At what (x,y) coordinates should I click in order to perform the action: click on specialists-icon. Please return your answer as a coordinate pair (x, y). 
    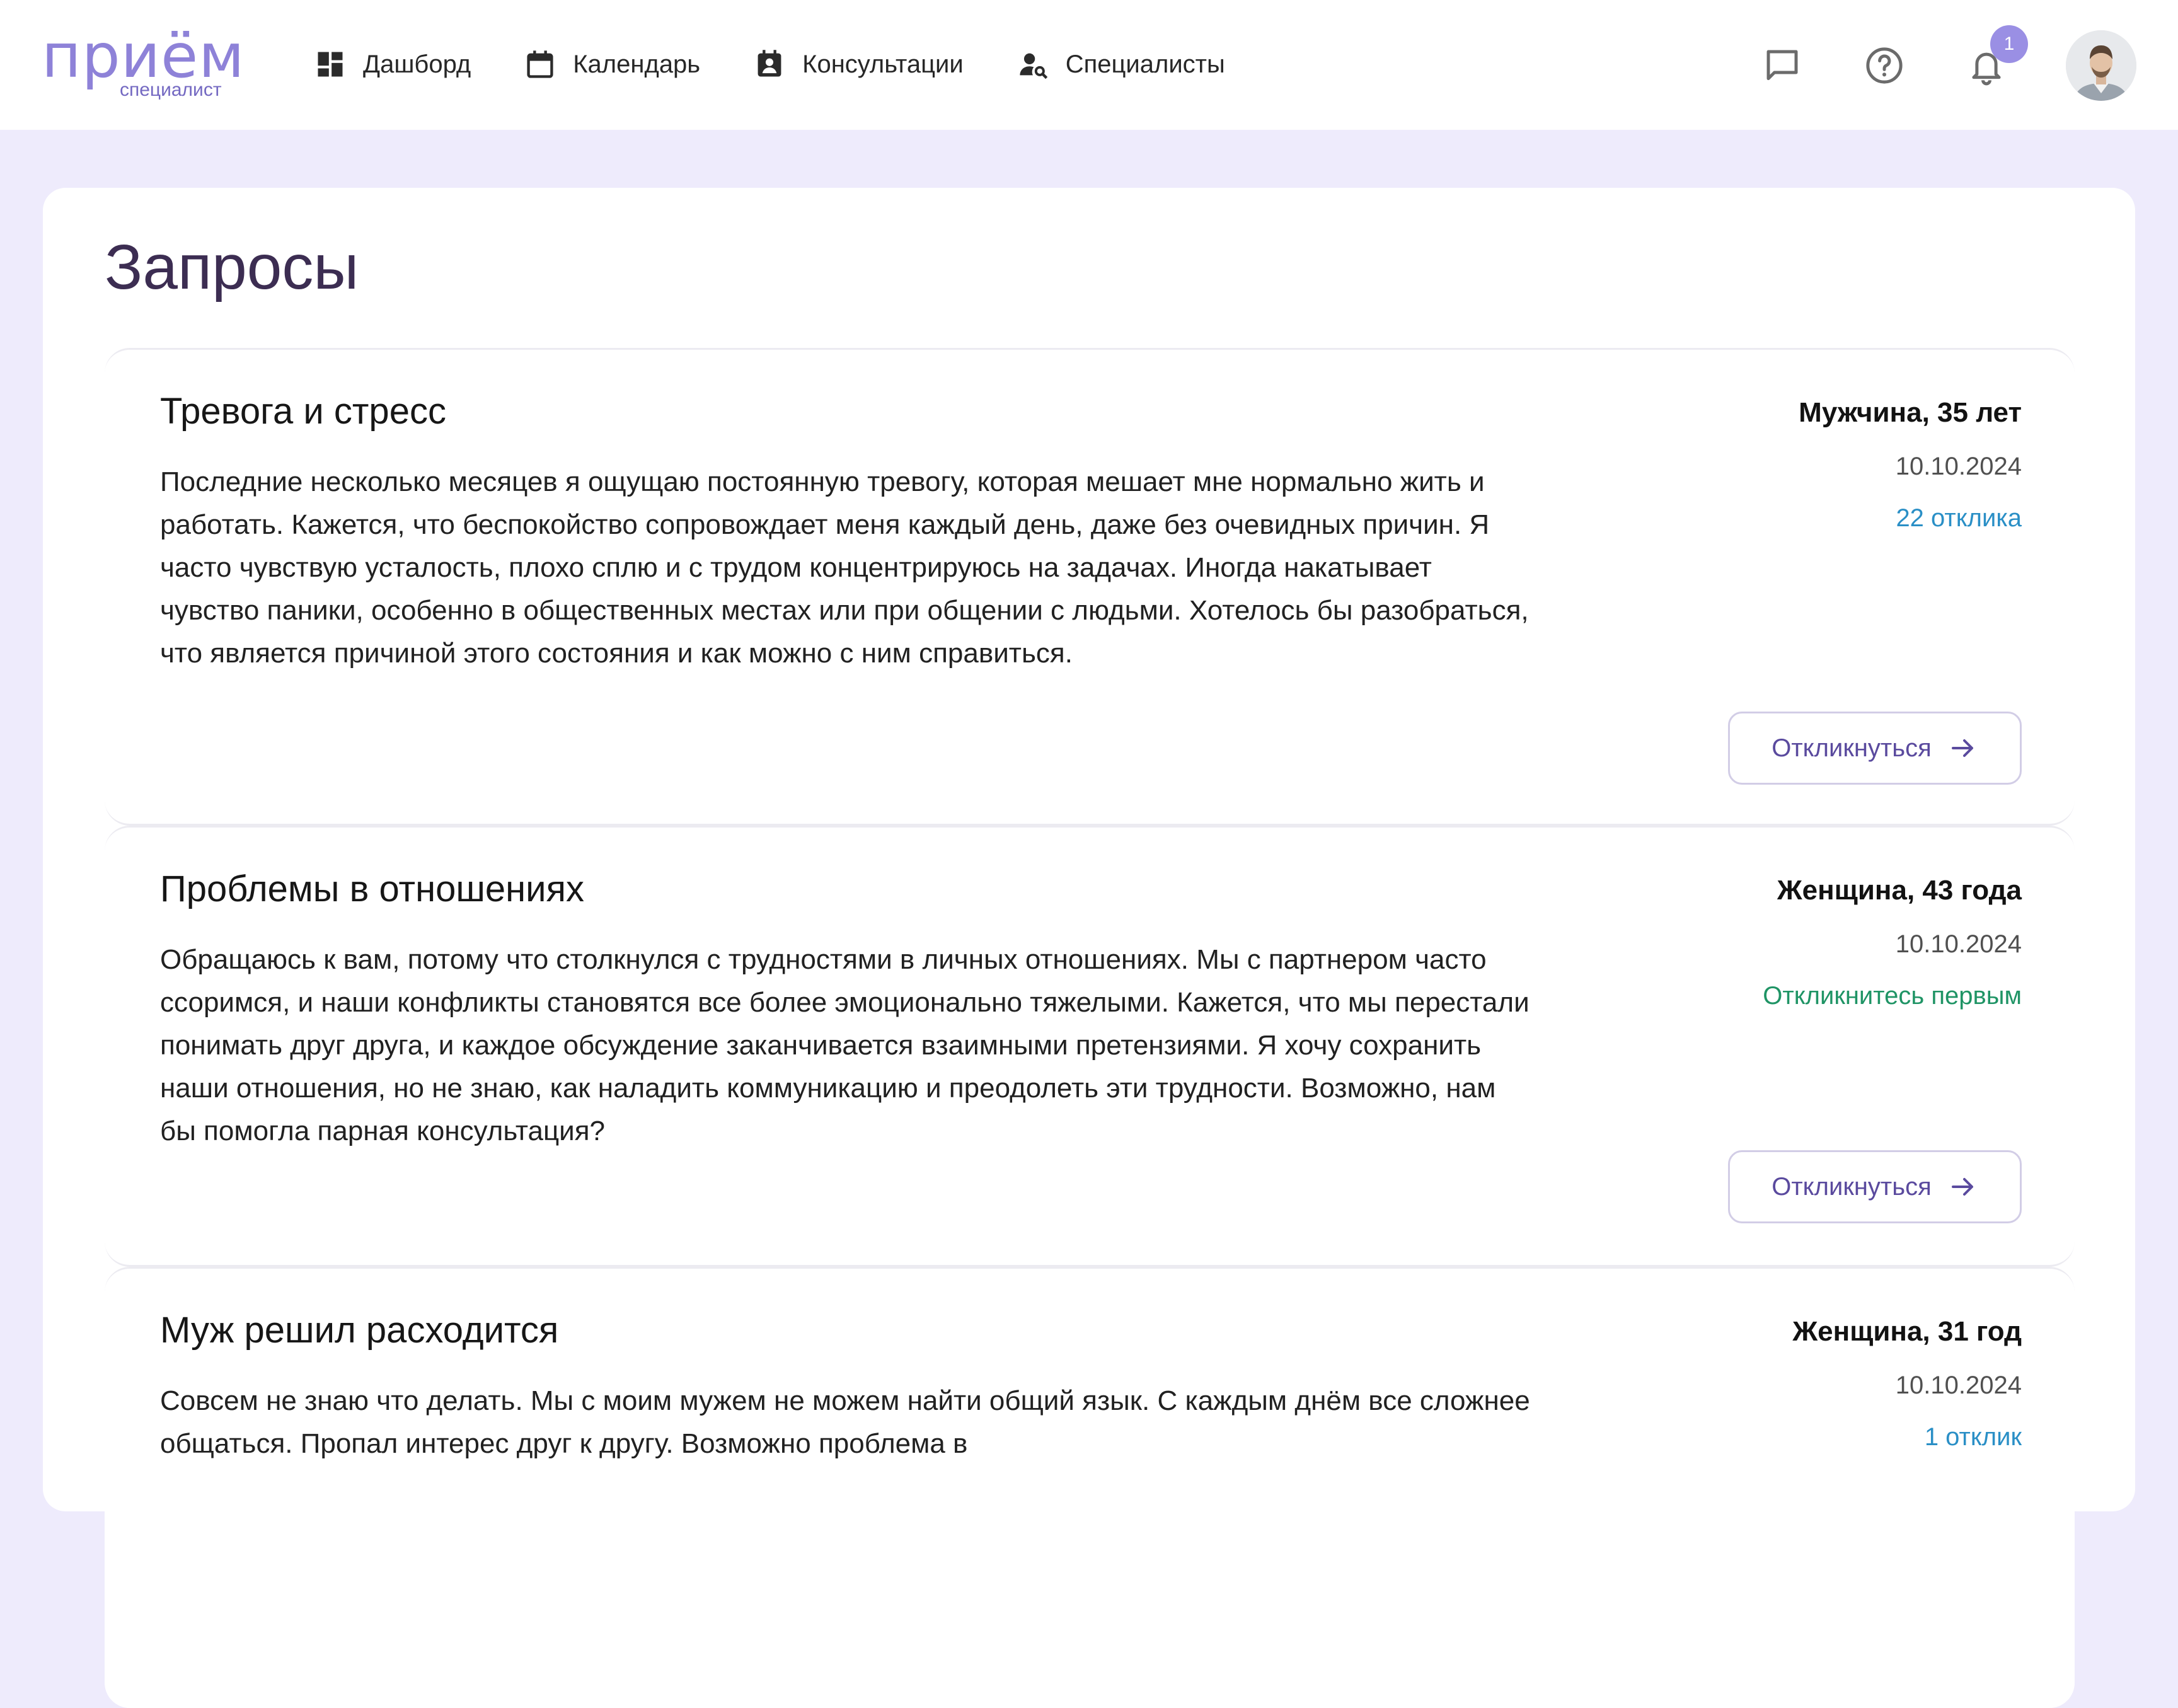
    Looking at the image, I should click on (1034, 66).